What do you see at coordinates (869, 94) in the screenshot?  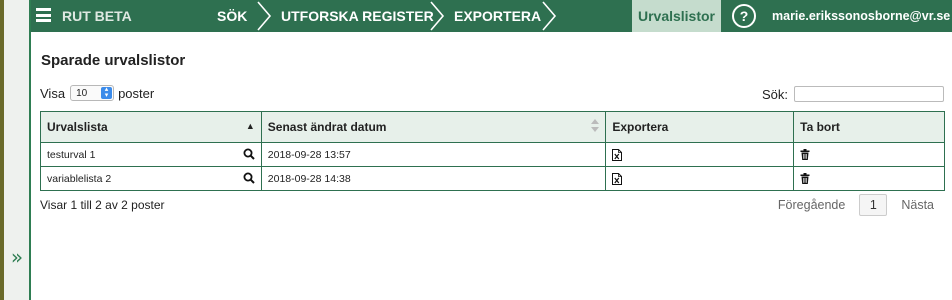 I see `search-input` at bounding box center [869, 94].